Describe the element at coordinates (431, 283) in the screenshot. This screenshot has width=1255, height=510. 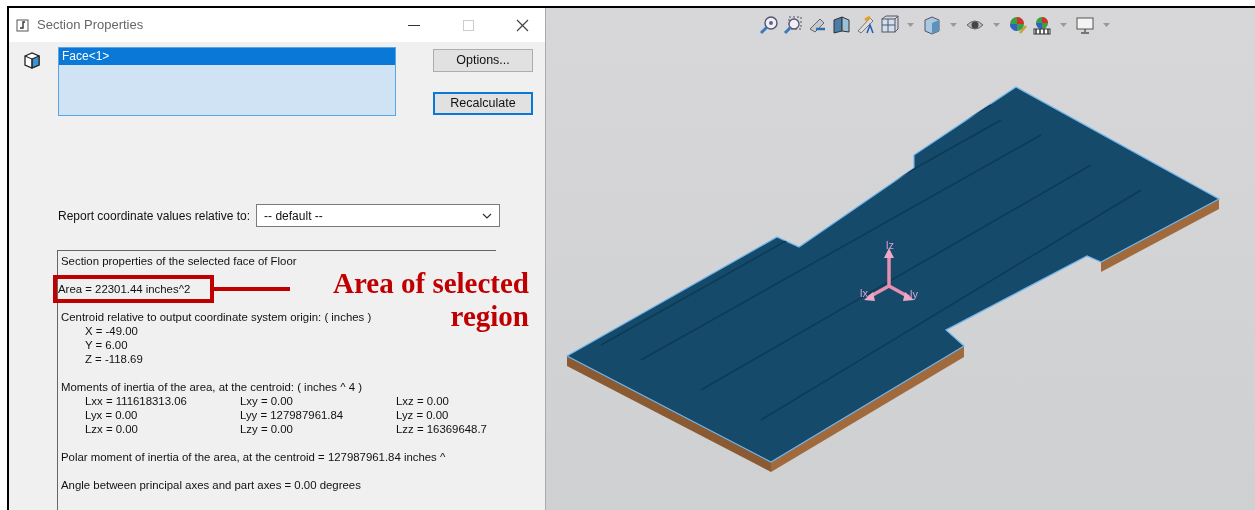
I see `annotation-text: Area of selected` at that location.